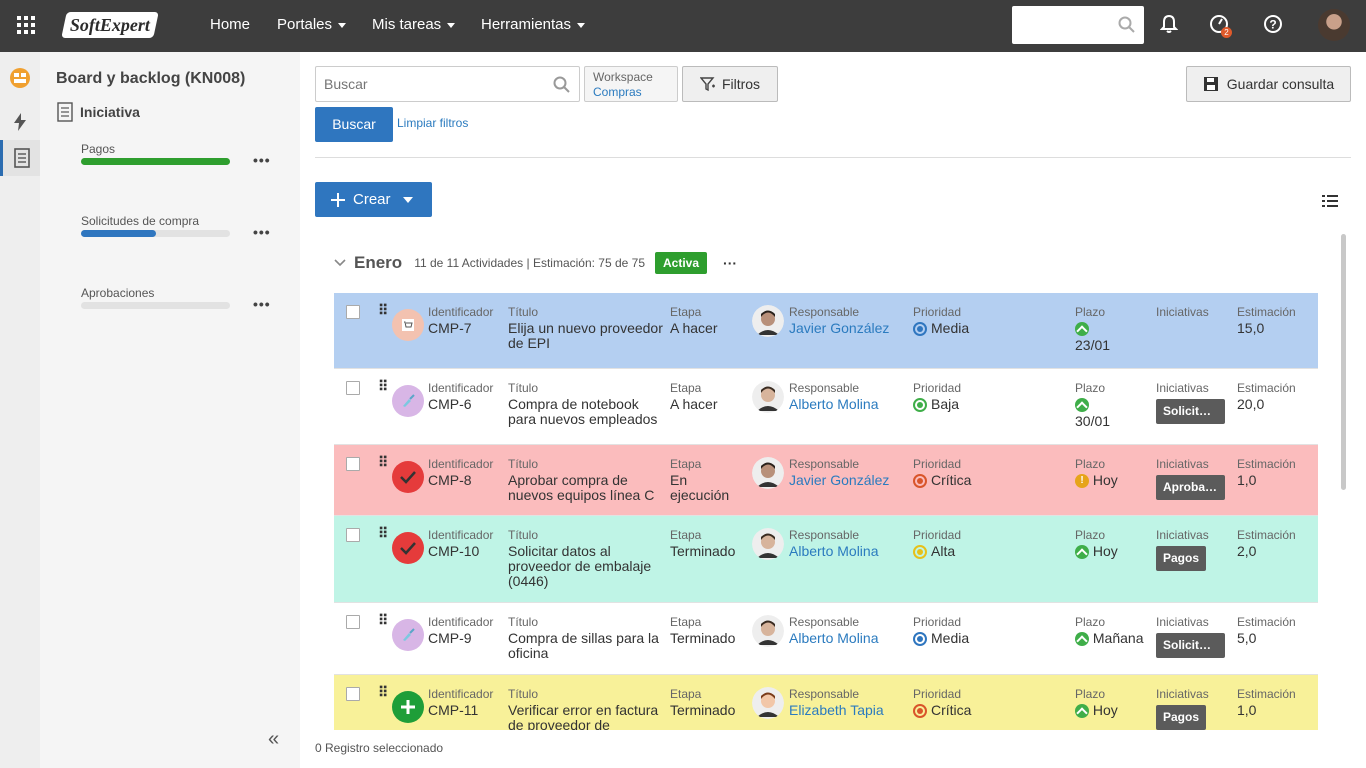 The height and width of the screenshot is (768, 1366). Describe the element at coordinates (1268, 84) in the screenshot. I see `save-query-button: Guardar consulta` at that location.